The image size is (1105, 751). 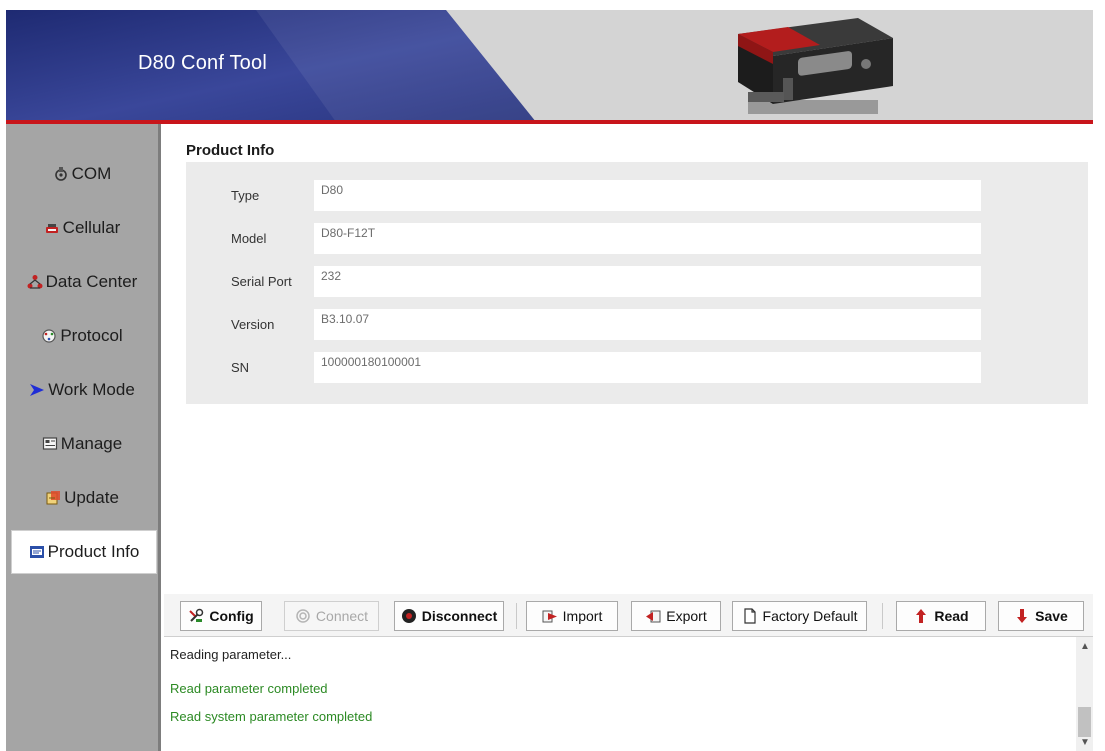 I want to click on scroll-up-arrow-icon: ▲, so click(x=1085, y=646).